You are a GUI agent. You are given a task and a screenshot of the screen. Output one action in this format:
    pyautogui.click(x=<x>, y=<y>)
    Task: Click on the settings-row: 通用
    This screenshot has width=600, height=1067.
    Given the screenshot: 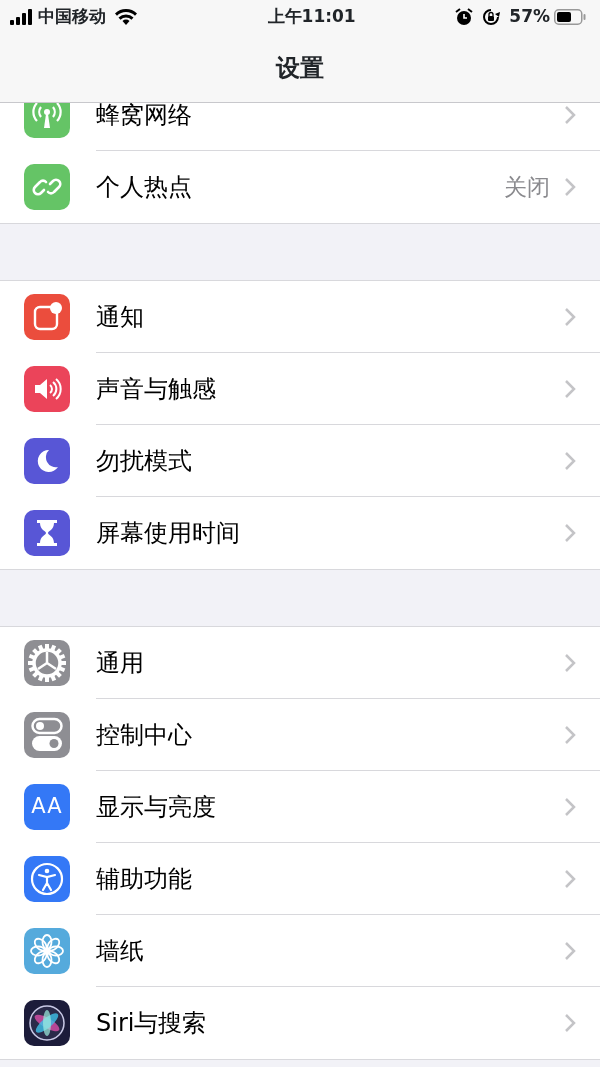 What is the action you would take?
    pyautogui.click(x=300, y=663)
    